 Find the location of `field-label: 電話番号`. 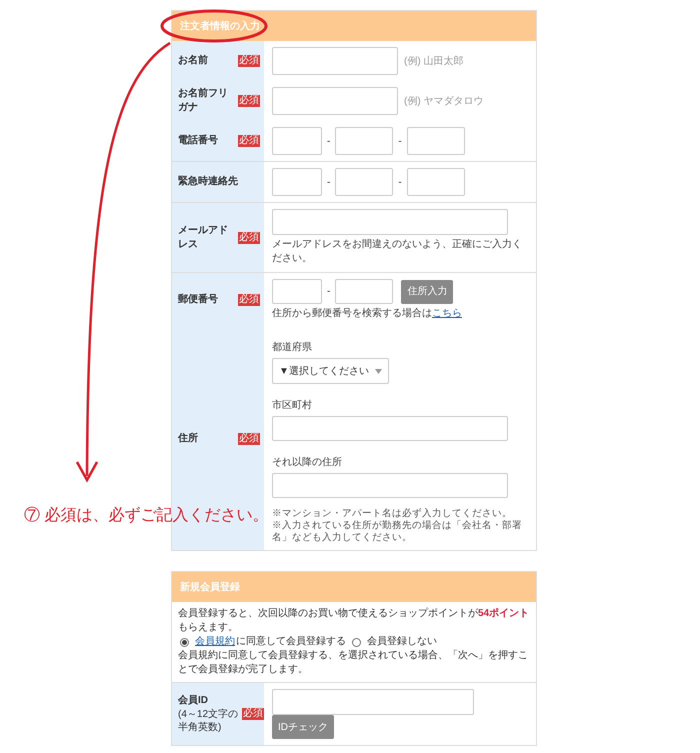

field-label: 電話番号 is located at coordinates (198, 141).